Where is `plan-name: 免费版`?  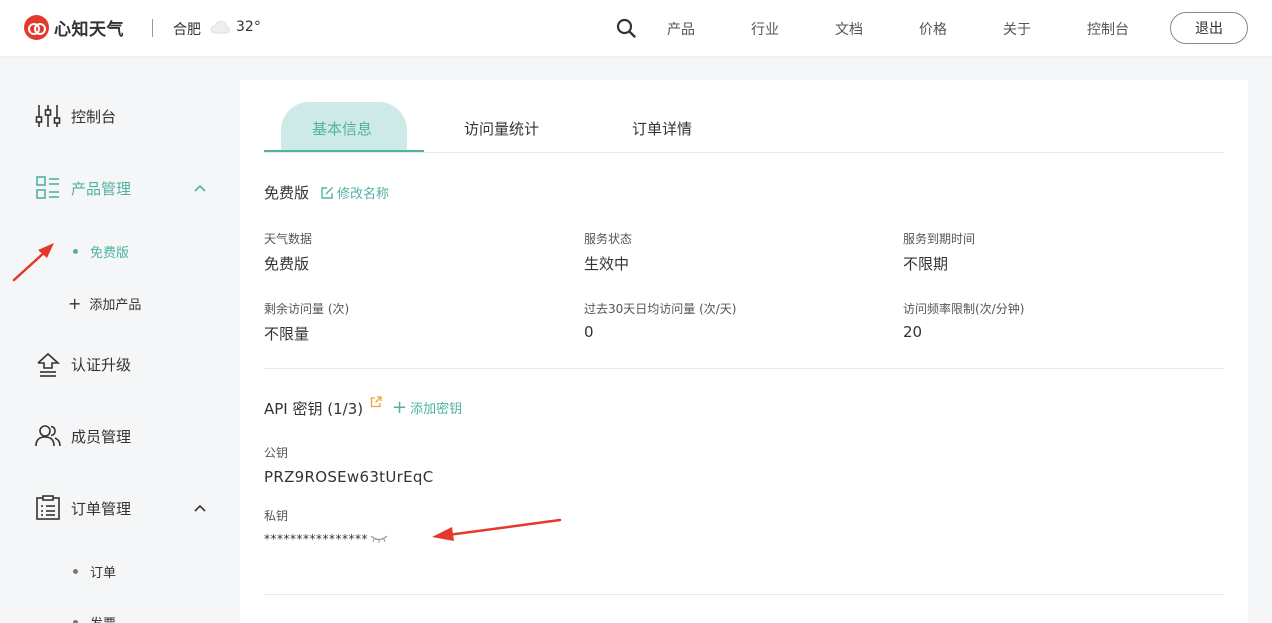
plan-name: 免费版 is located at coordinates (287, 193).